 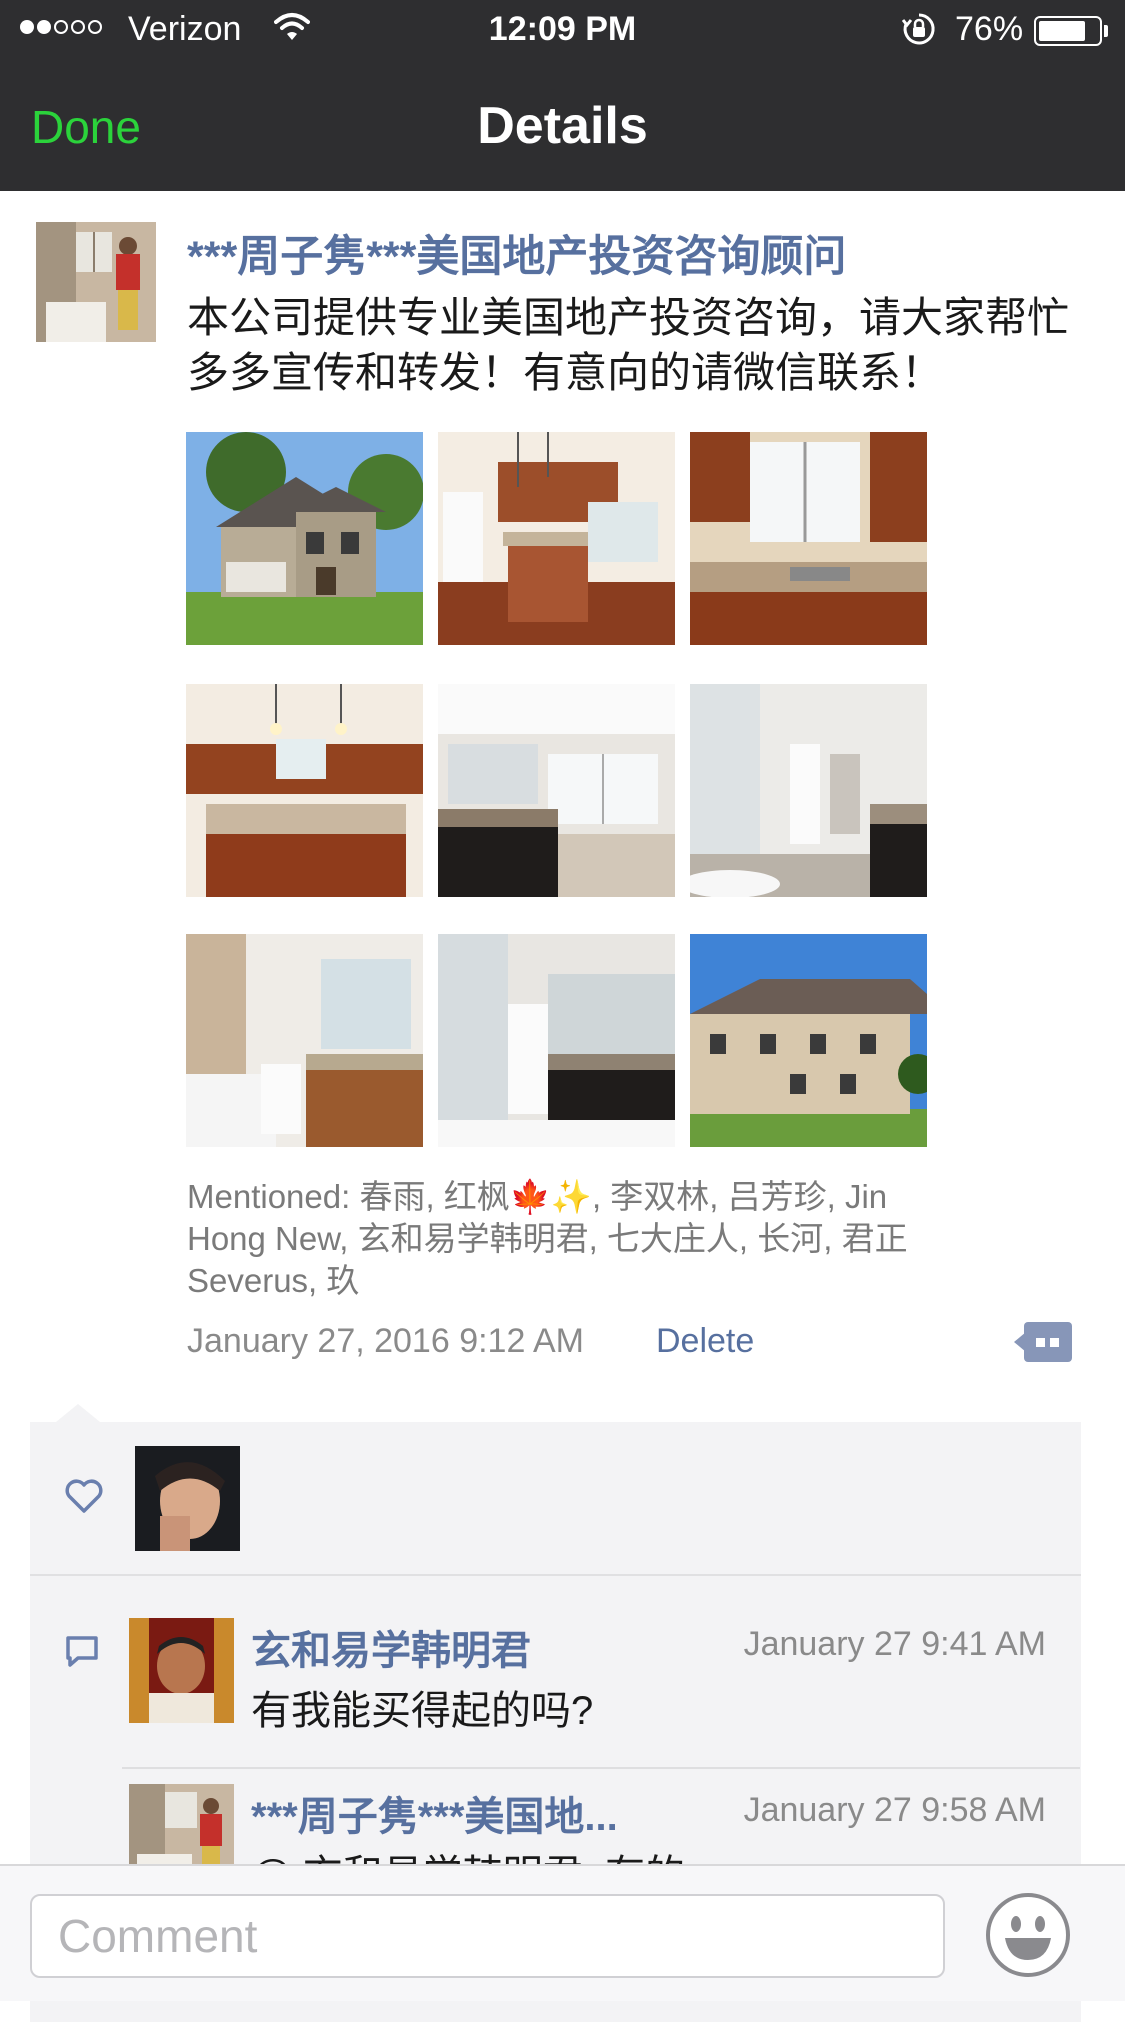 What do you see at coordinates (556, 1040) in the screenshot?
I see `master-bath-photo` at bounding box center [556, 1040].